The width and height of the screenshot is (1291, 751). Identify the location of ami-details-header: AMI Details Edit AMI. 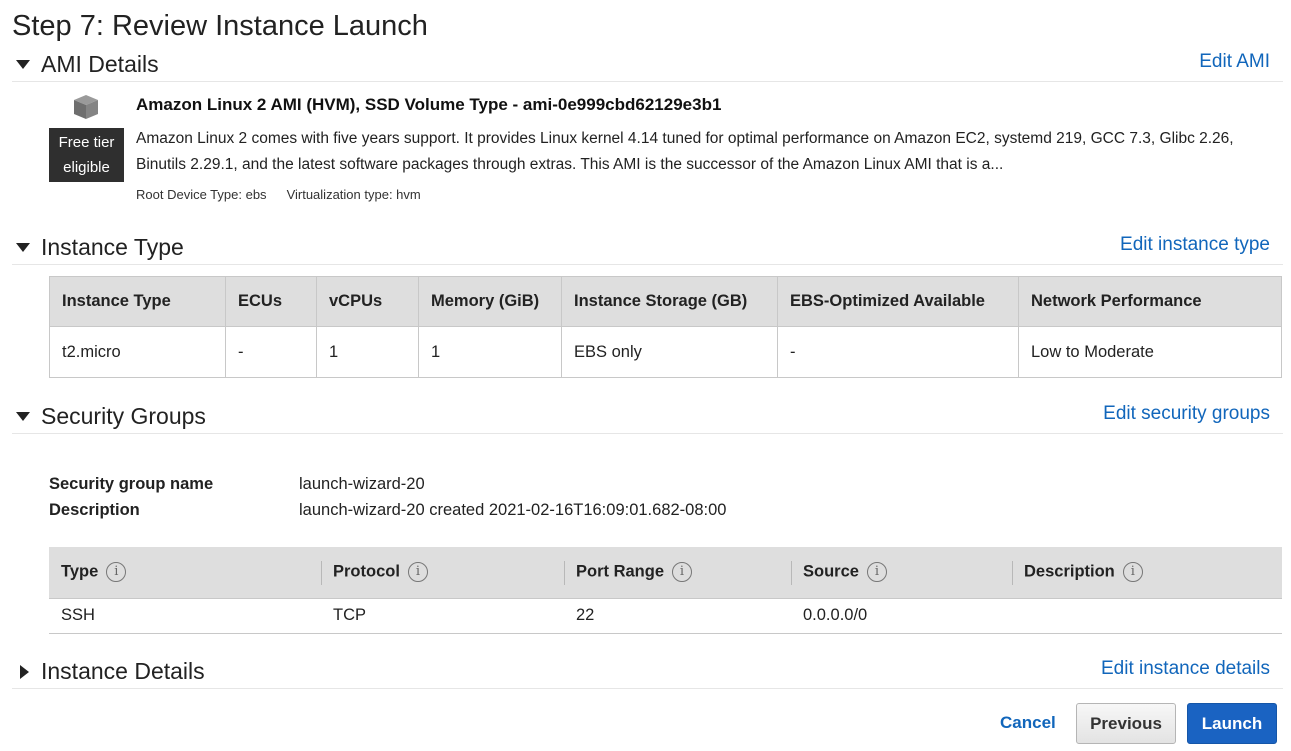
(647, 65).